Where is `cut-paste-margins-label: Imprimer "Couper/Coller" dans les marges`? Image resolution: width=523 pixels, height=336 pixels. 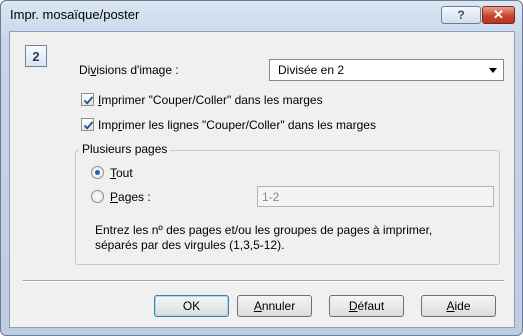 cut-paste-margins-label: Imprimer "Couper/Coller" dans les marges is located at coordinates (210, 100).